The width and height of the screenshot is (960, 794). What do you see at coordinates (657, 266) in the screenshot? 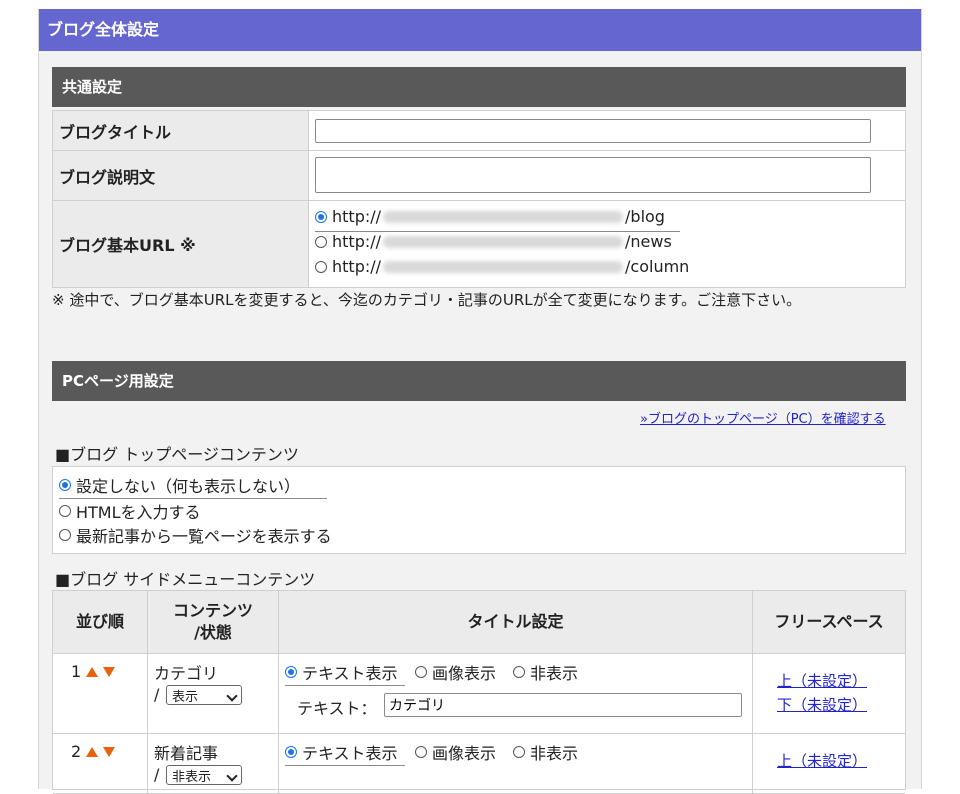
I see `url-suffix: /column` at bounding box center [657, 266].